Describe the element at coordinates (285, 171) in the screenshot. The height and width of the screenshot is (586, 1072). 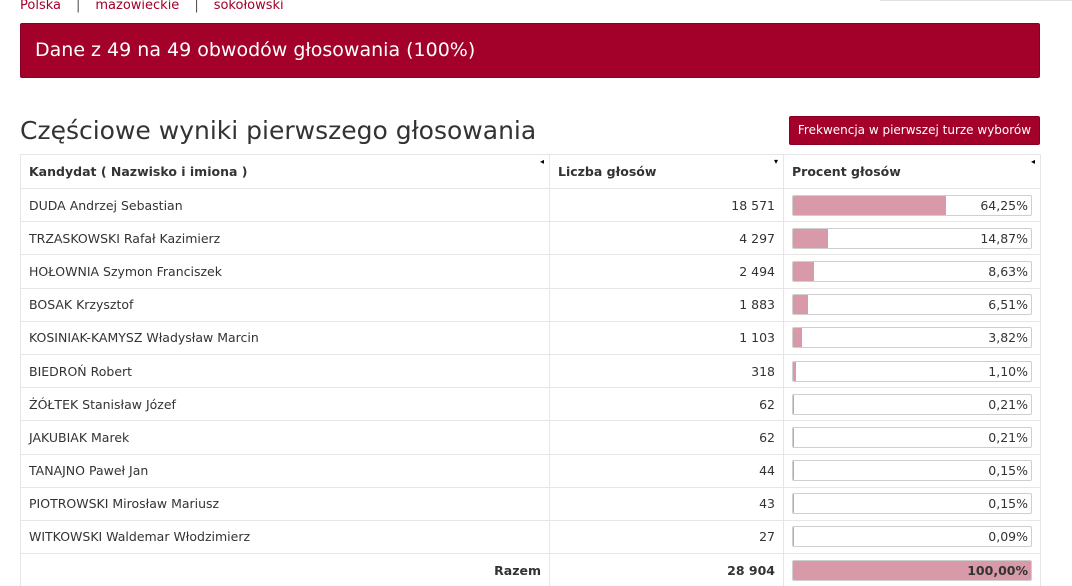
I see `column-header-candidate: Kandydat ( Nazwisko i imiona ) ◂` at that location.